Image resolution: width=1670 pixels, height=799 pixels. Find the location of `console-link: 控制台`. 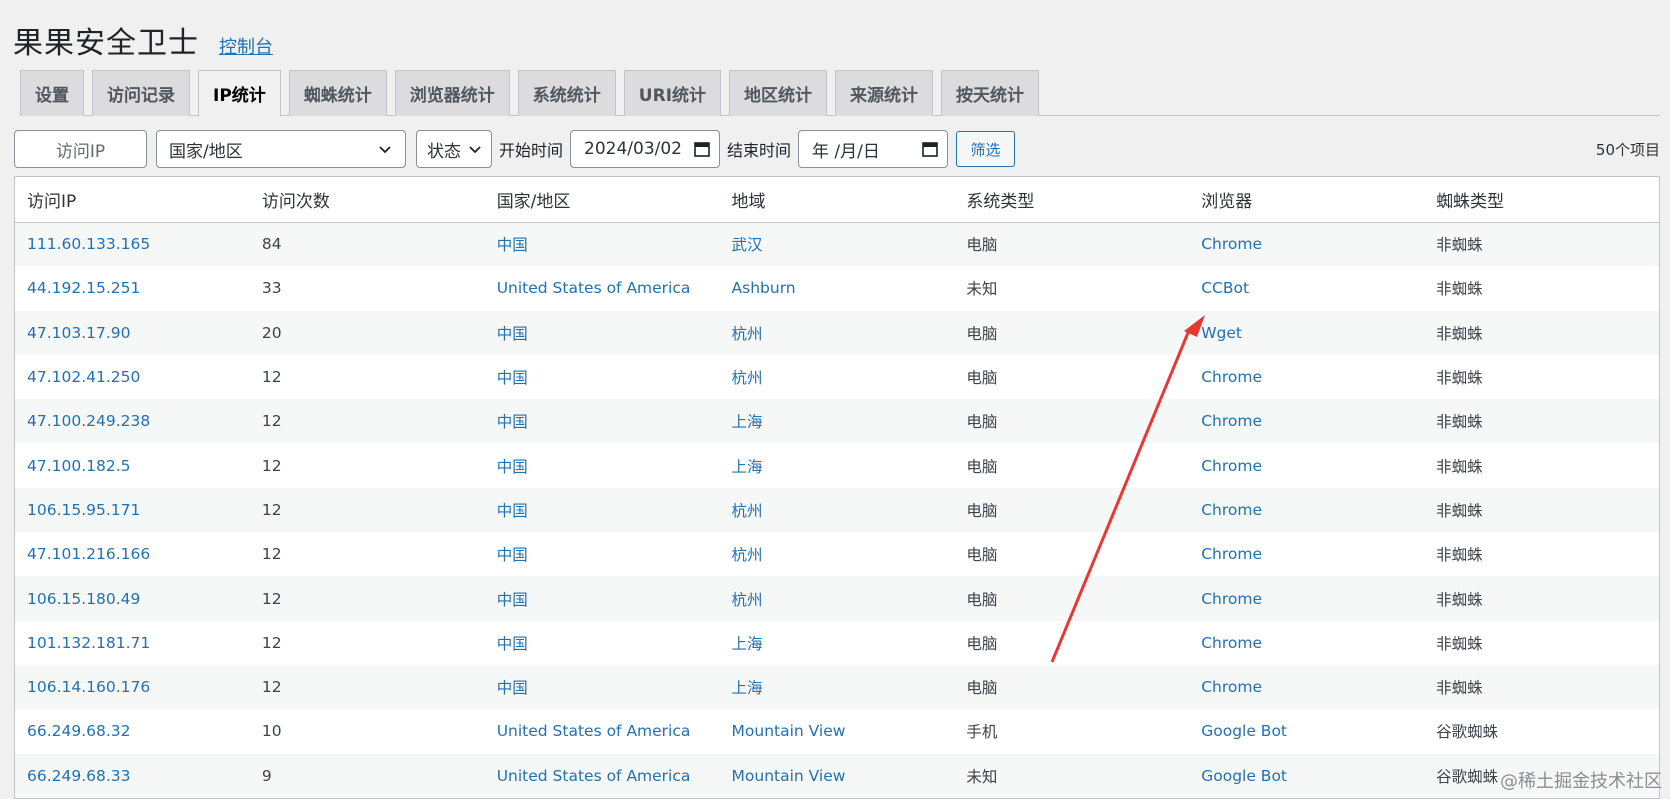

console-link: 控制台 is located at coordinates (246, 46).